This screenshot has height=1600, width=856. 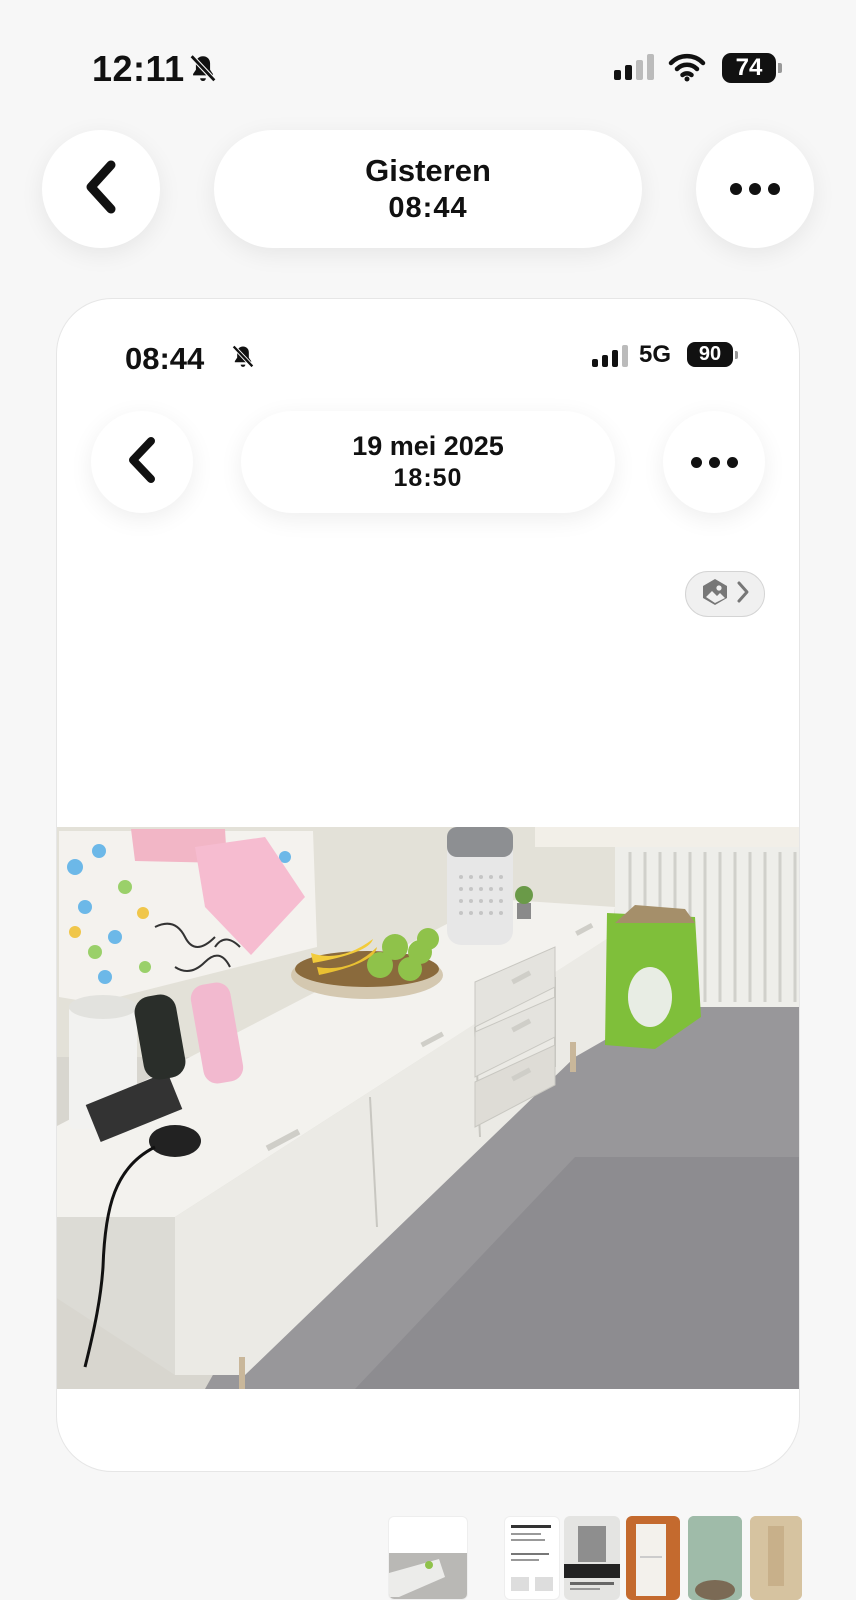 What do you see at coordinates (743, 594) in the screenshot?
I see `chevron-right-icon` at bounding box center [743, 594].